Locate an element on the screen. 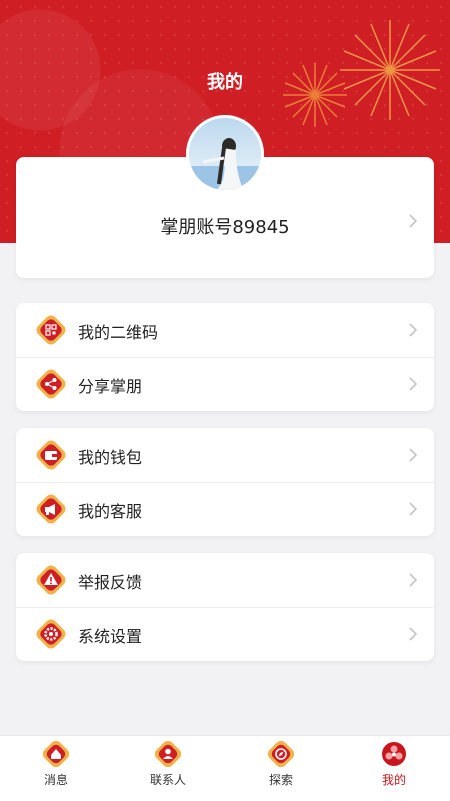  warning-icon is located at coordinates (51, 580).